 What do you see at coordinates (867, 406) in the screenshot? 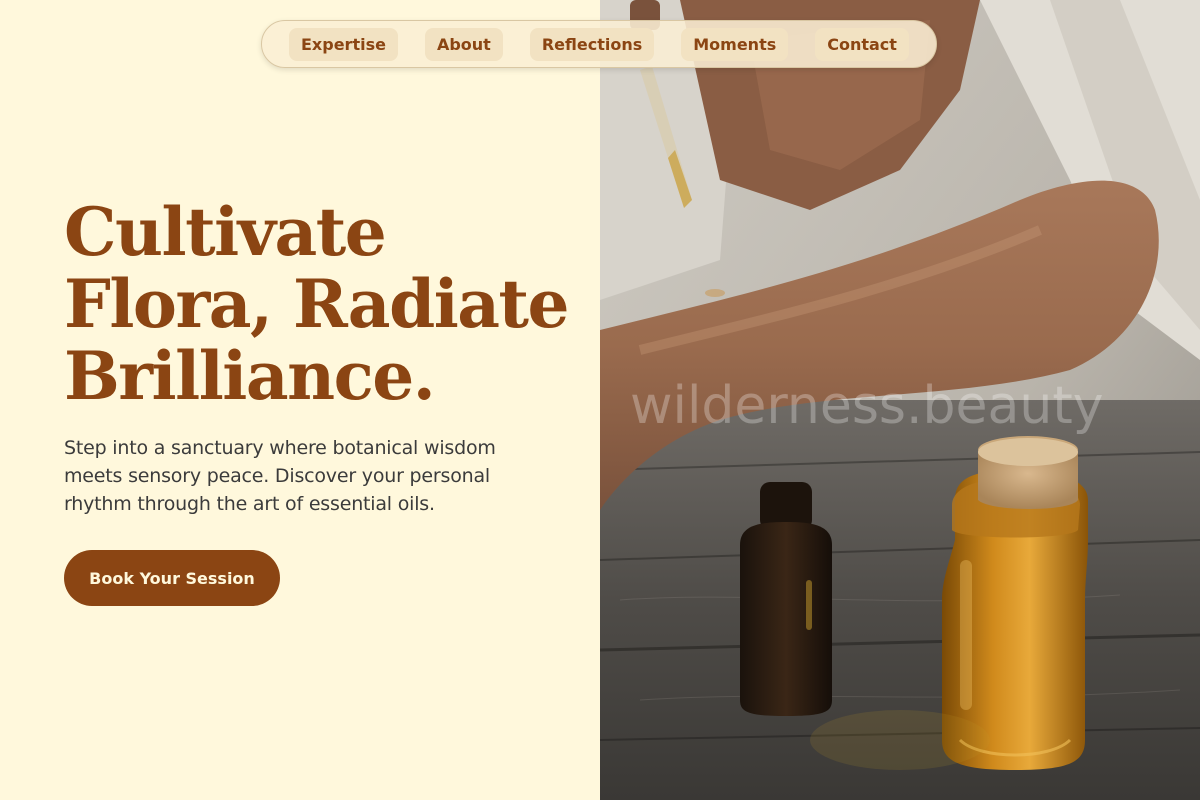
I see `watermark-text: wilderness.beauty` at bounding box center [867, 406].